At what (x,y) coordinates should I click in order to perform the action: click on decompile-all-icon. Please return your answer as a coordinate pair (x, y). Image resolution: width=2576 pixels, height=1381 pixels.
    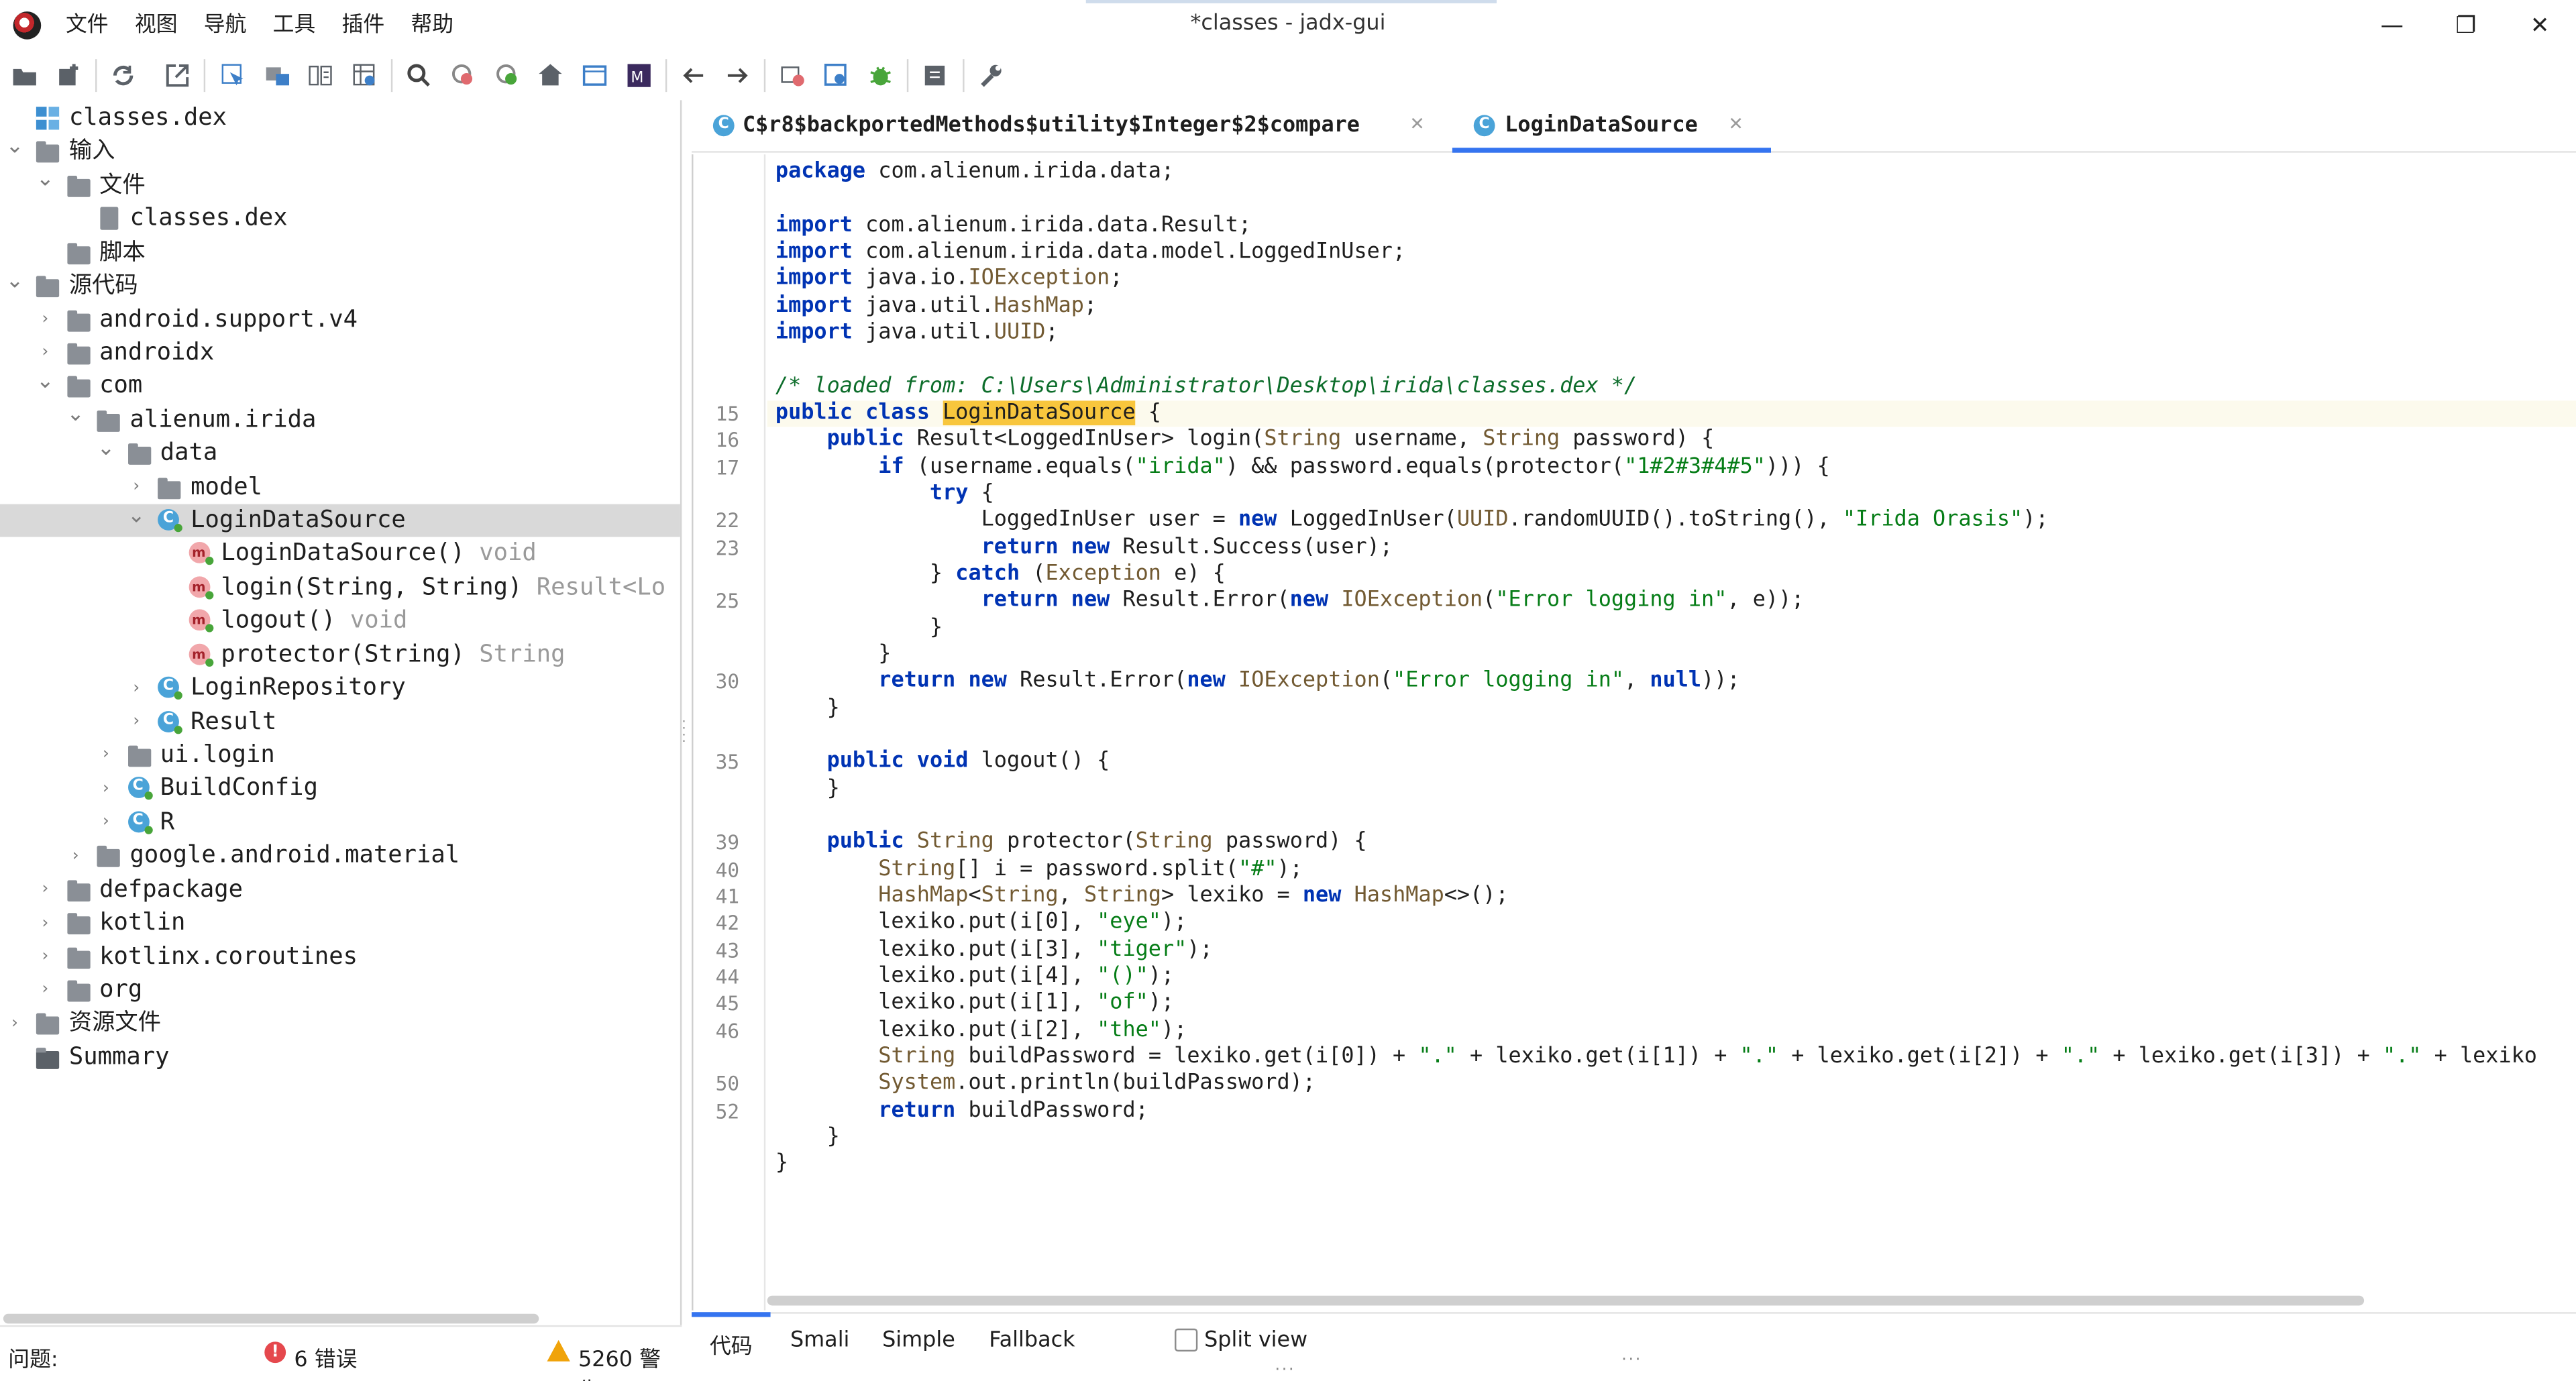
    Looking at the image, I should click on (793, 76).